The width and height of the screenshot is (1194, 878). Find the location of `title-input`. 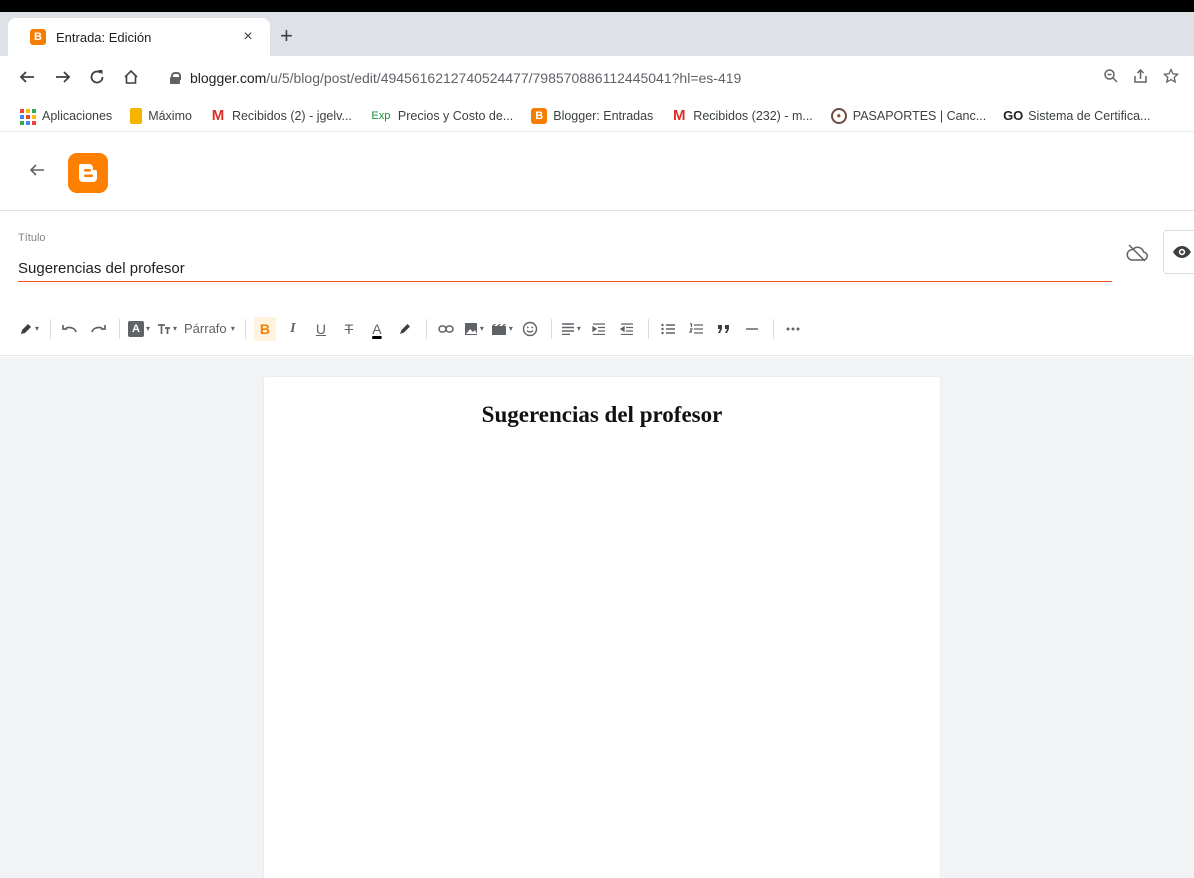

title-input is located at coordinates (565, 269).